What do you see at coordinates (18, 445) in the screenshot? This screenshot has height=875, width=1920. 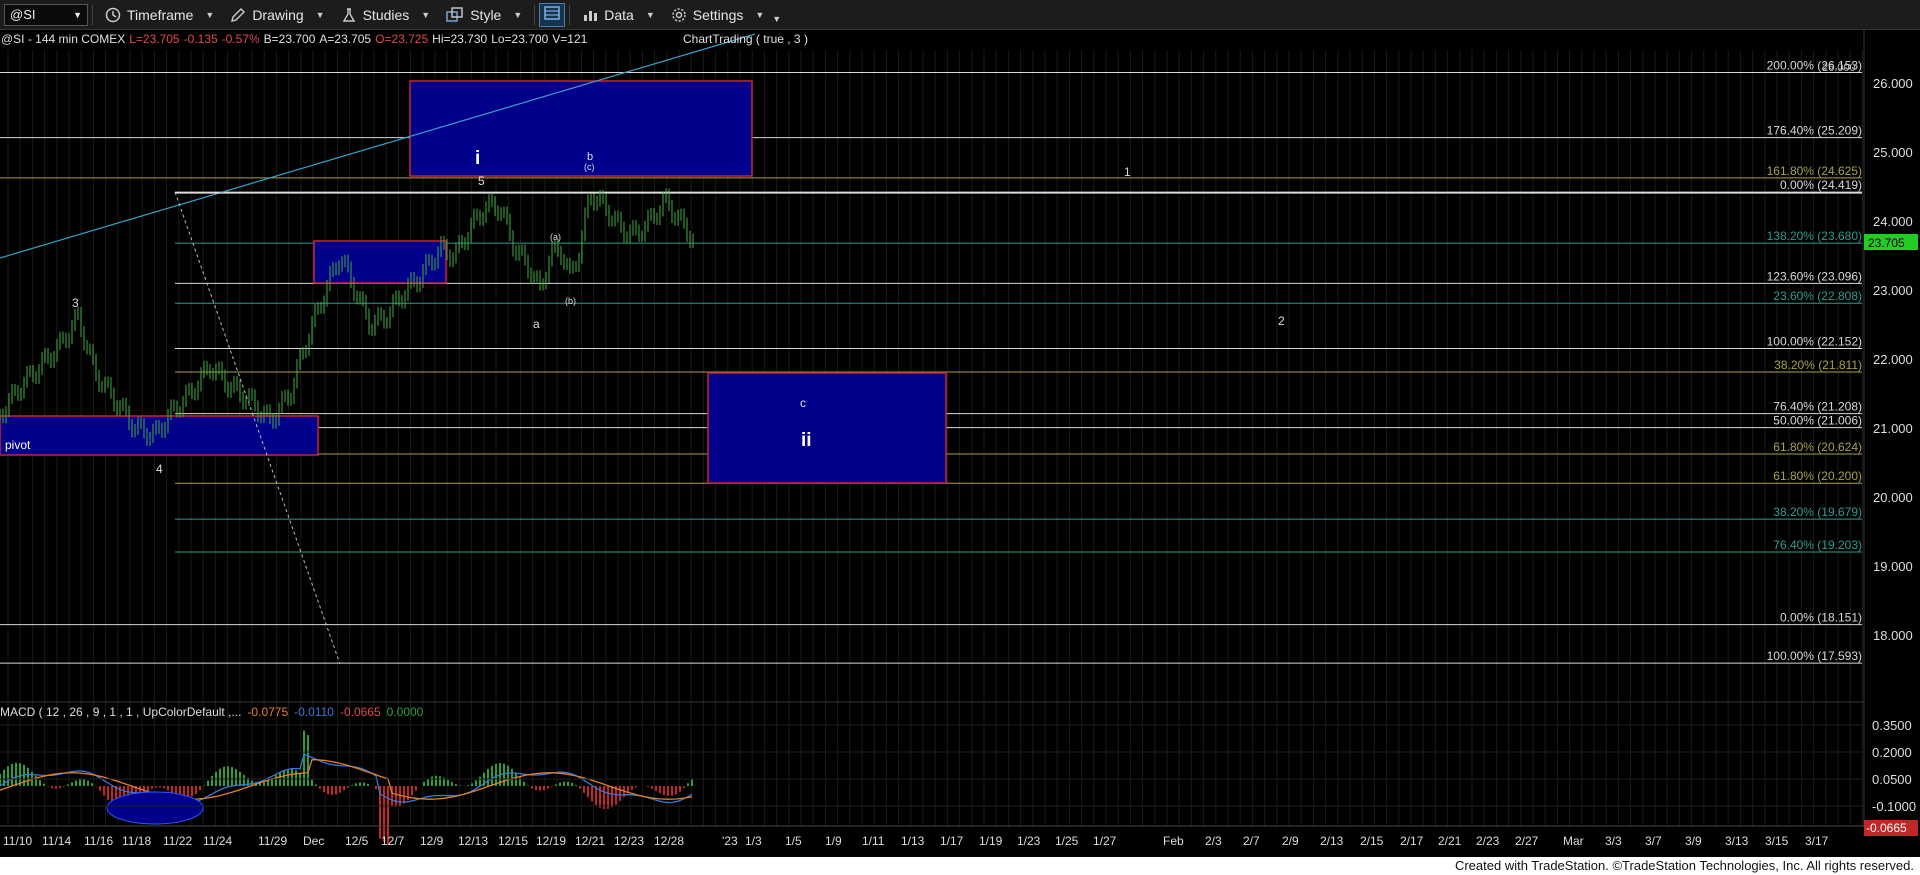 I see `pivot-label: pivot` at bounding box center [18, 445].